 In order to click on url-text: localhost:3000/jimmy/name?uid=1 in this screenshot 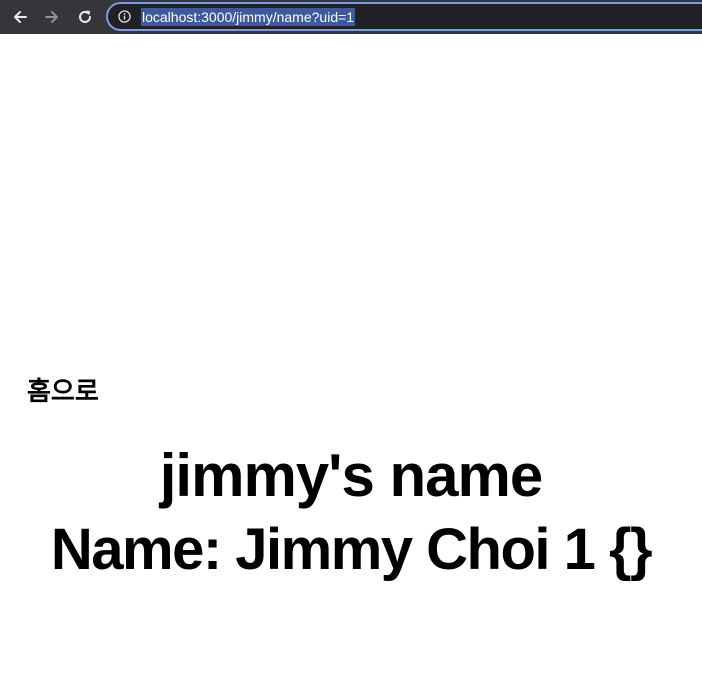, I will do `click(248, 17)`.